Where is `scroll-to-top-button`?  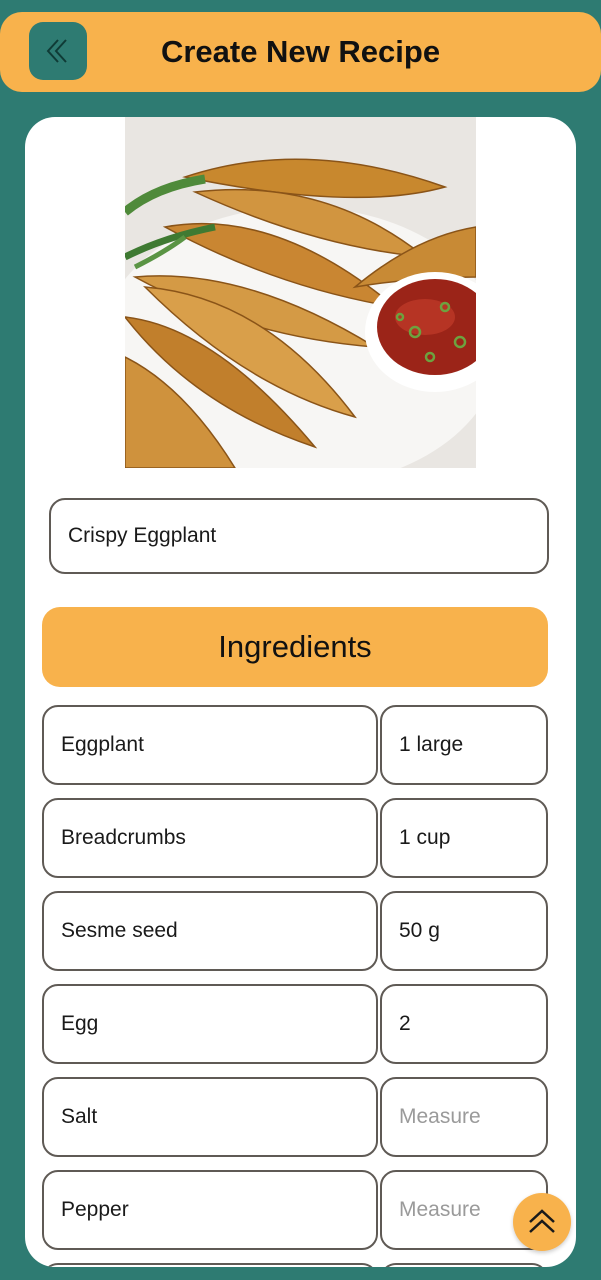 scroll-to-top-button is located at coordinates (542, 1222).